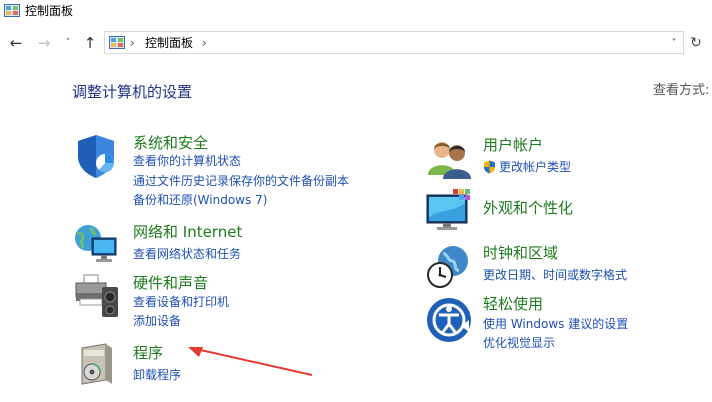 The image size is (712, 402). I want to click on window-title: 控制面板, so click(49, 11).